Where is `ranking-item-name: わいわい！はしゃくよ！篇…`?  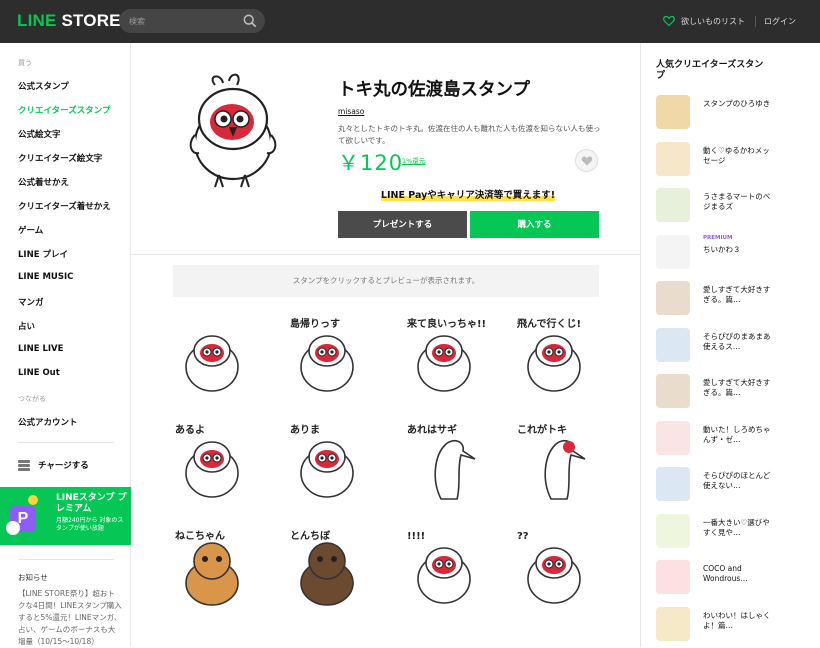 ranking-item-name: わいわい！はしゃくよ！篇… is located at coordinates (737, 620).